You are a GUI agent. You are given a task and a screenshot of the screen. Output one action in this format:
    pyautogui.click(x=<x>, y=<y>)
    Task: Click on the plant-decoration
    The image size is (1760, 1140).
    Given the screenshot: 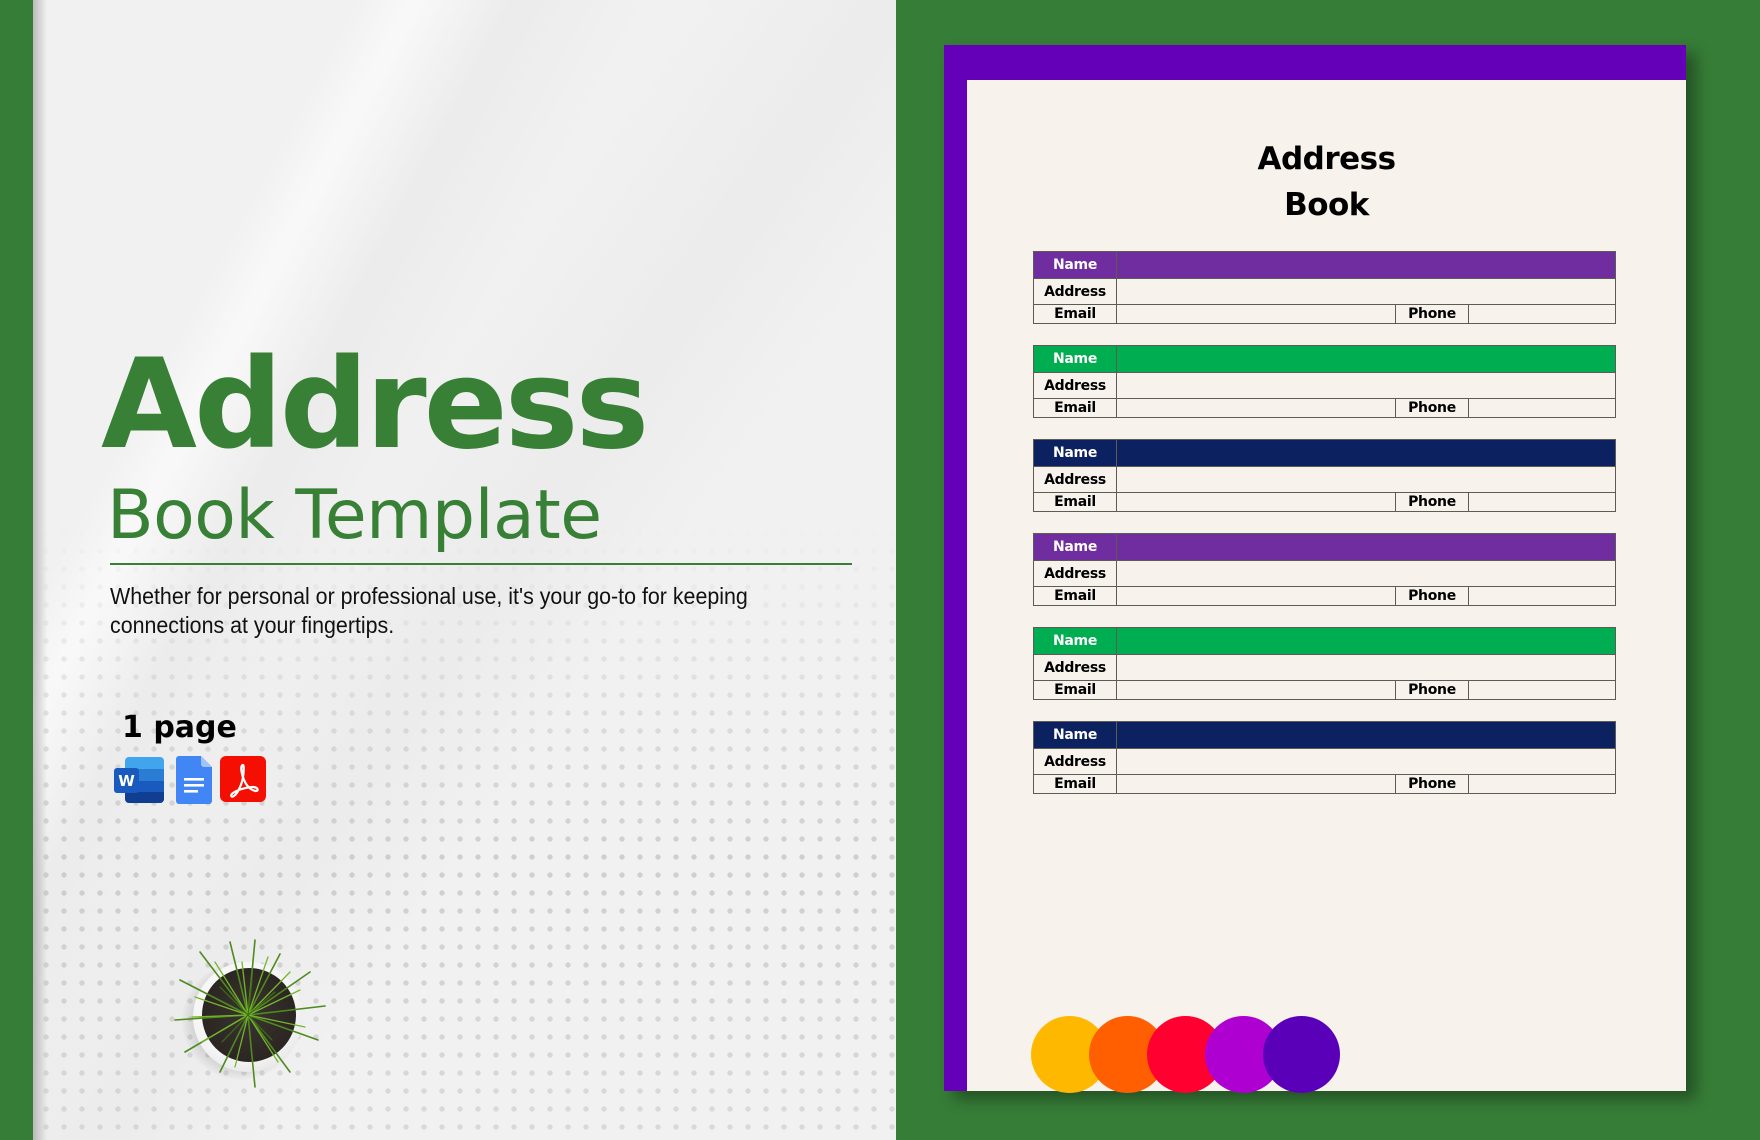 What is the action you would take?
    pyautogui.click(x=243, y=1010)
    